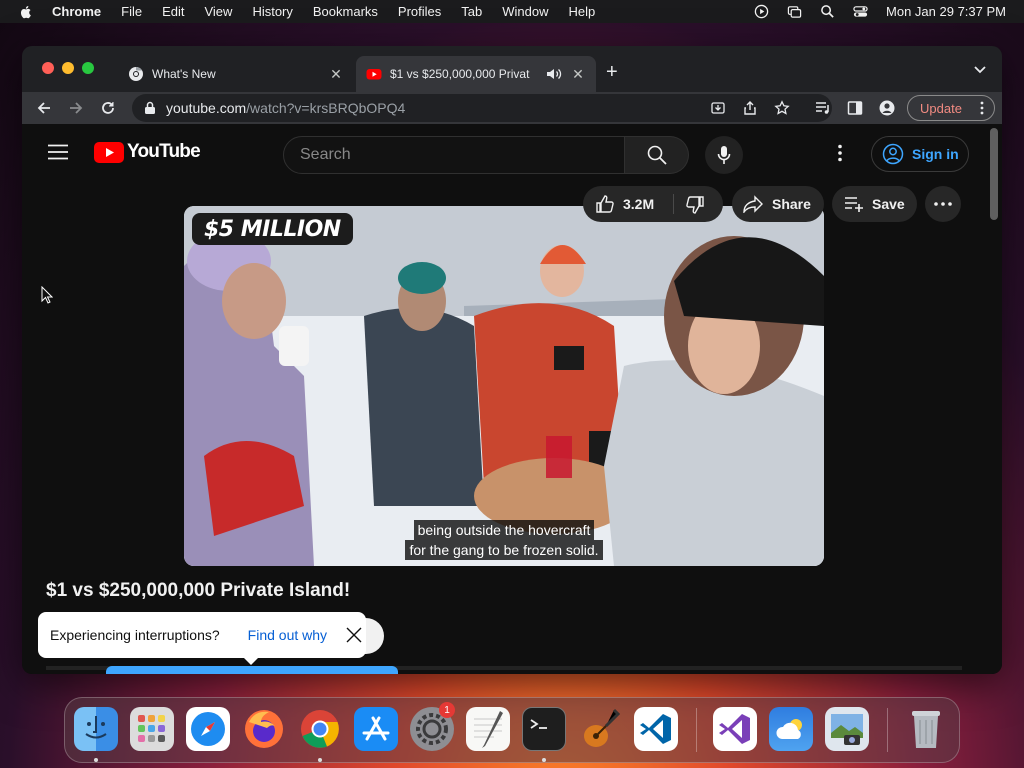 The height and width of the screenshot is (768, 1024). Describe the element at coordinates (320, 729) in the screenshot. I see `dock-chrome-icon` at that location.